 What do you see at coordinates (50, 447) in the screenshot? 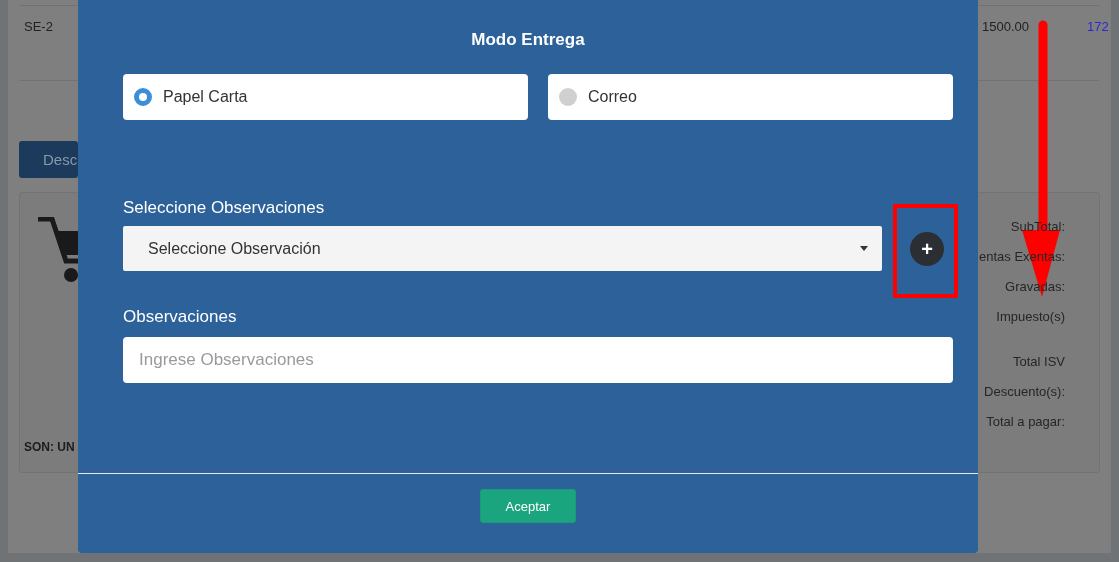
I see `amount-in-words: SON: UN` at bounding box center [50, 447].